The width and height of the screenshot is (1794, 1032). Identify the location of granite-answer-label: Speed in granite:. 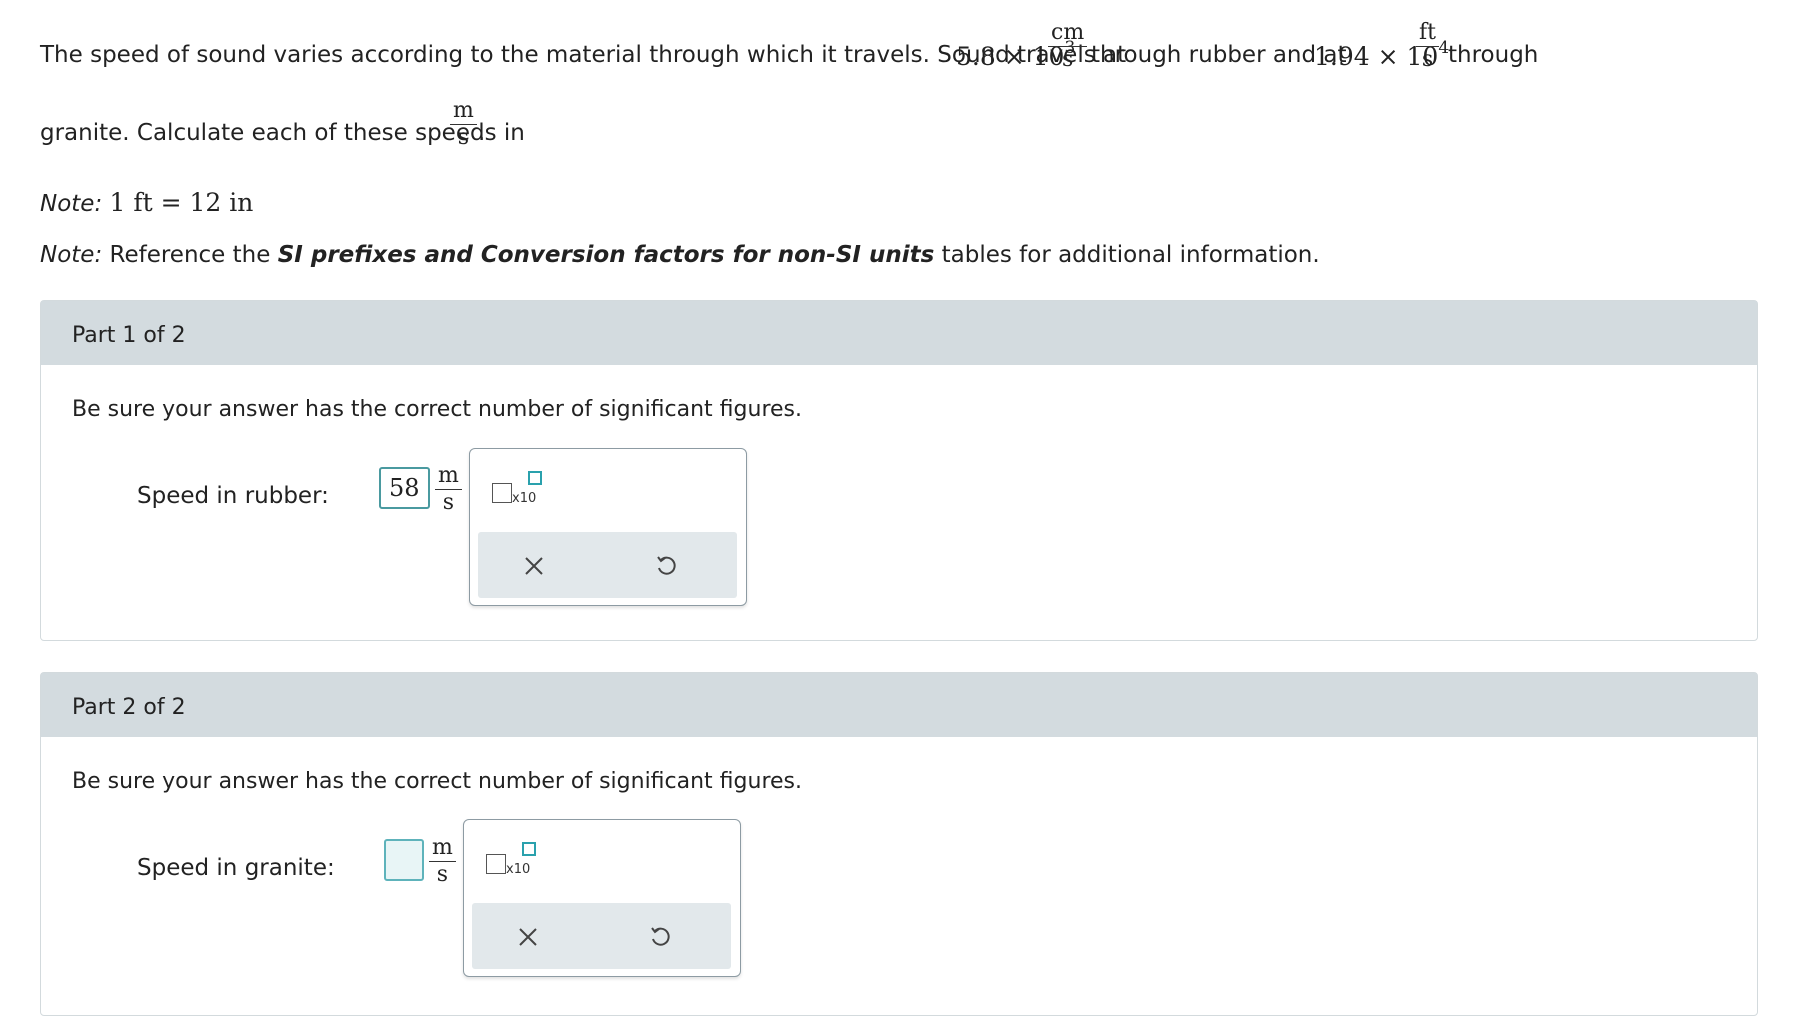
(236, 868).